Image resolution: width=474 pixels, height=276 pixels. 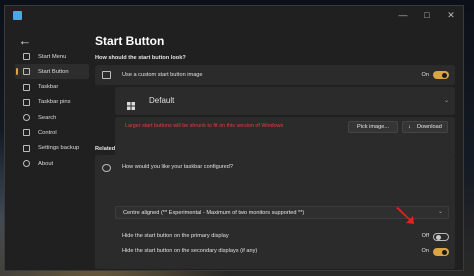 I want to click on custom-image-state: On, so click(x=425, y=75).